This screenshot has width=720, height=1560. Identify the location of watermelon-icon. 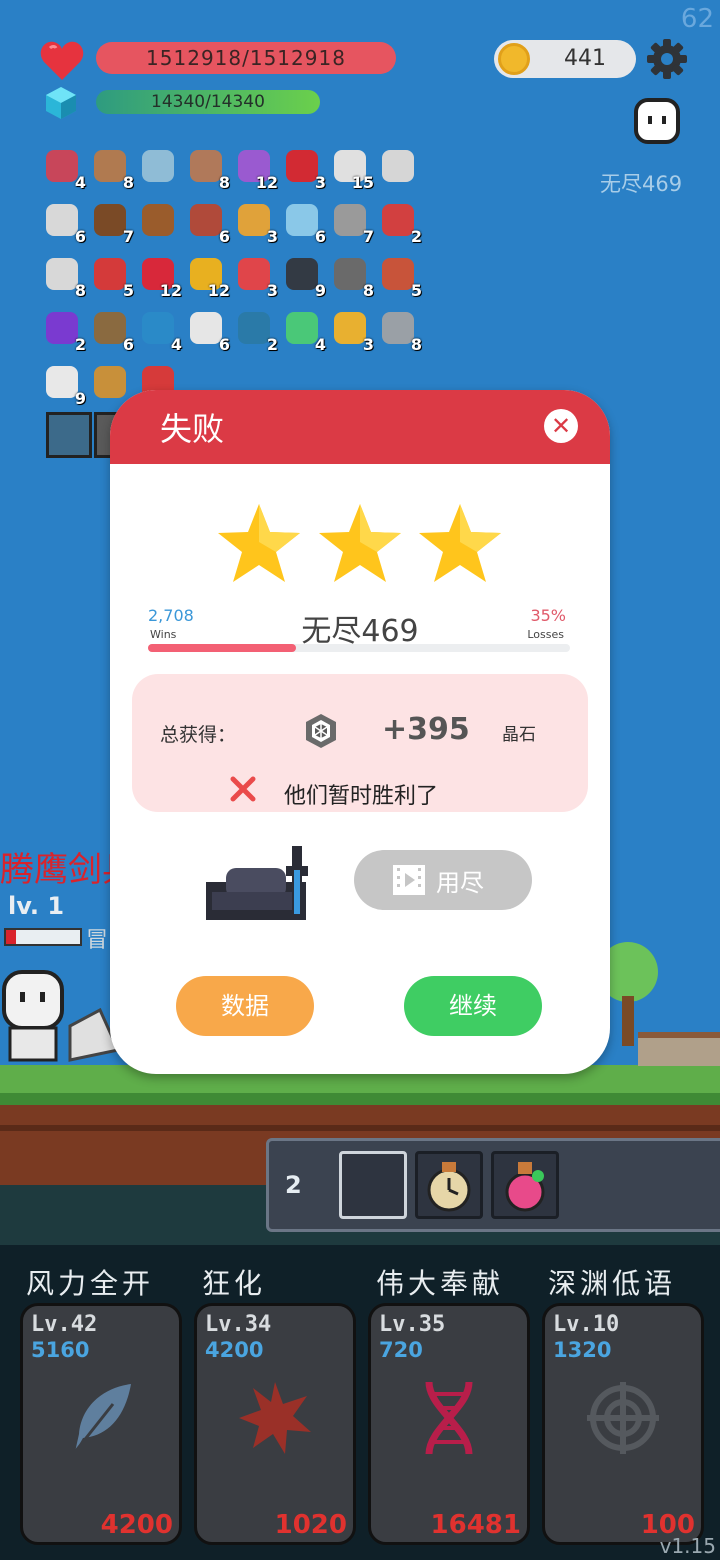
(254, 274).